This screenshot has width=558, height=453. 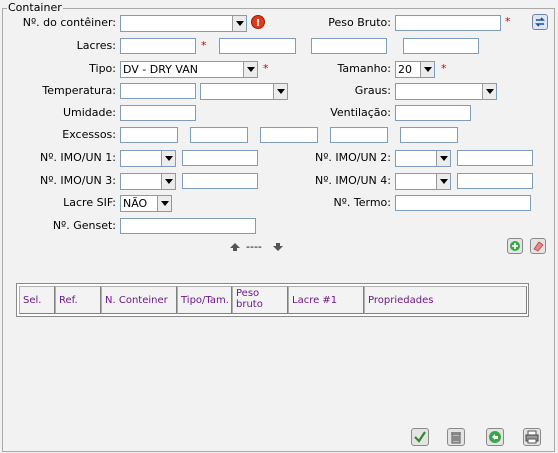 What do you see at coordinates (148, 158) in the screenshot?
I see `imo1-select` at bounding box center [148, 158].